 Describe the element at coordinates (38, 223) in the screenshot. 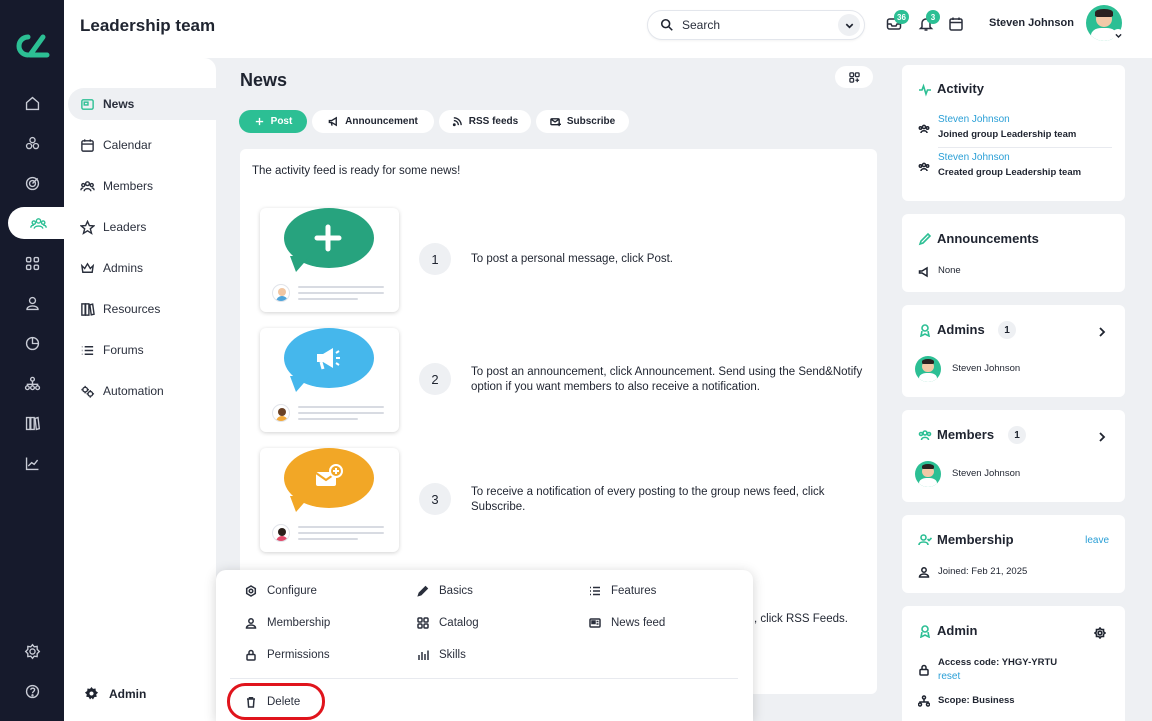

I see `groups-icon` at that location.